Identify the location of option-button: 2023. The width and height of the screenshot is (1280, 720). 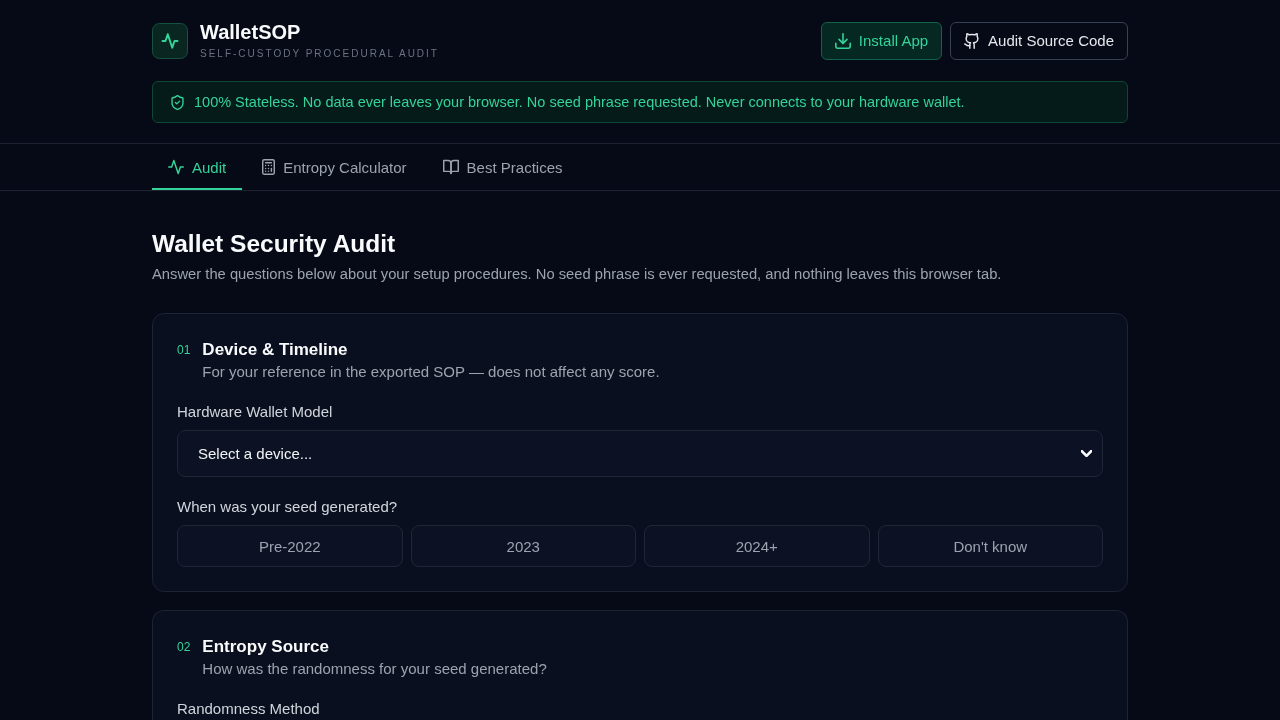
(523, 546).